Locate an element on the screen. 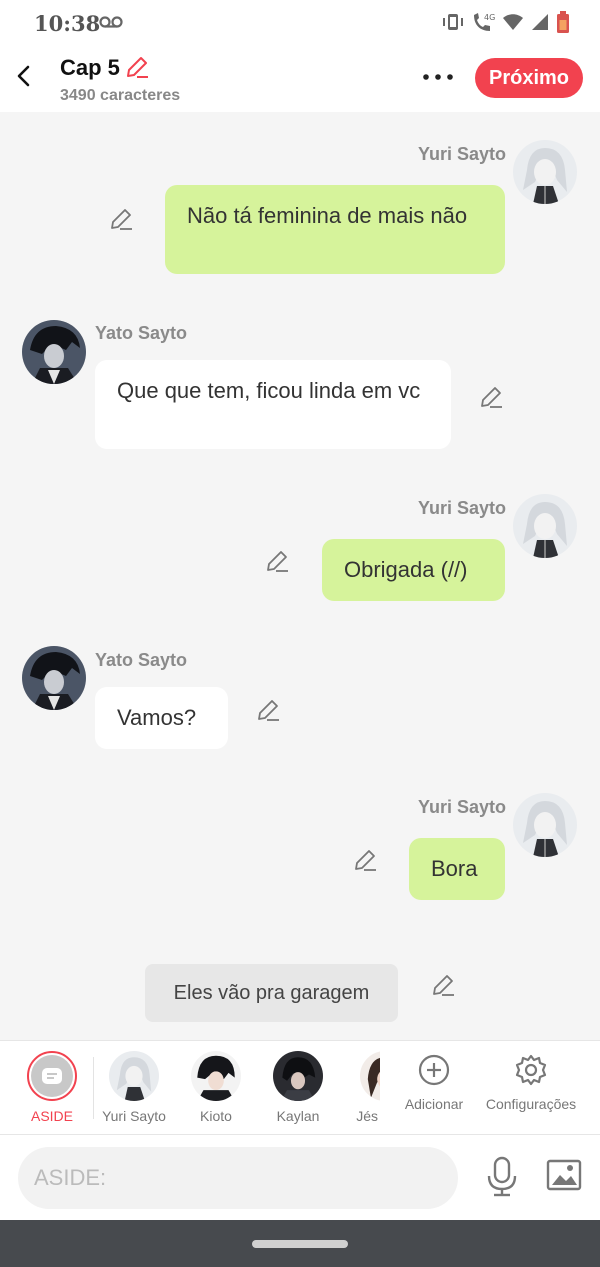  message-bubble: Obrigada (//) is located at coordinates (413, 570).